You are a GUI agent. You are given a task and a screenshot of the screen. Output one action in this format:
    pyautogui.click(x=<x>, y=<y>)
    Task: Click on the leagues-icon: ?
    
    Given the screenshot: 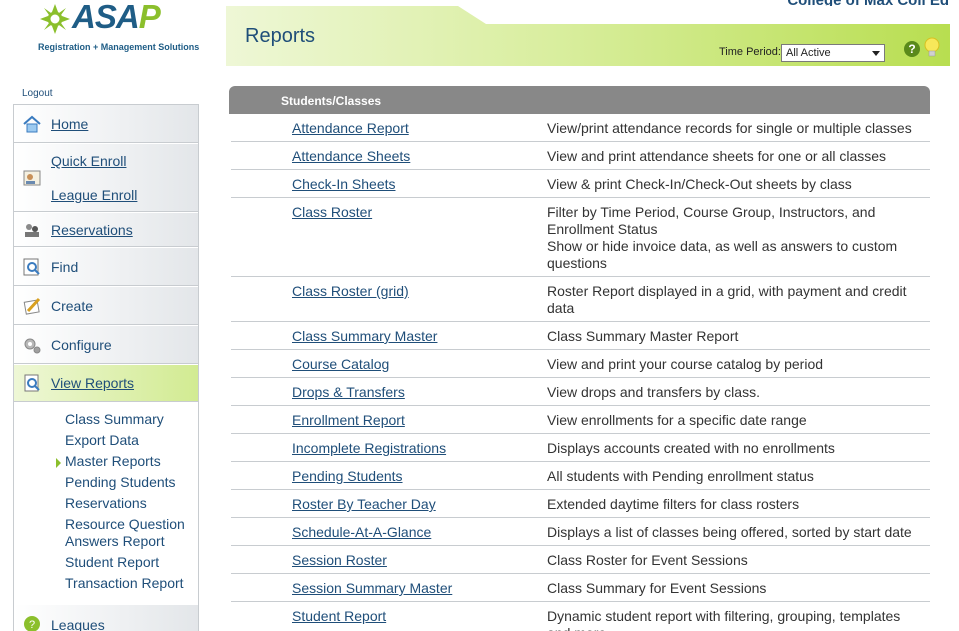 What is the action you would take?
    pyautogui.click(x=32, y=623)
    